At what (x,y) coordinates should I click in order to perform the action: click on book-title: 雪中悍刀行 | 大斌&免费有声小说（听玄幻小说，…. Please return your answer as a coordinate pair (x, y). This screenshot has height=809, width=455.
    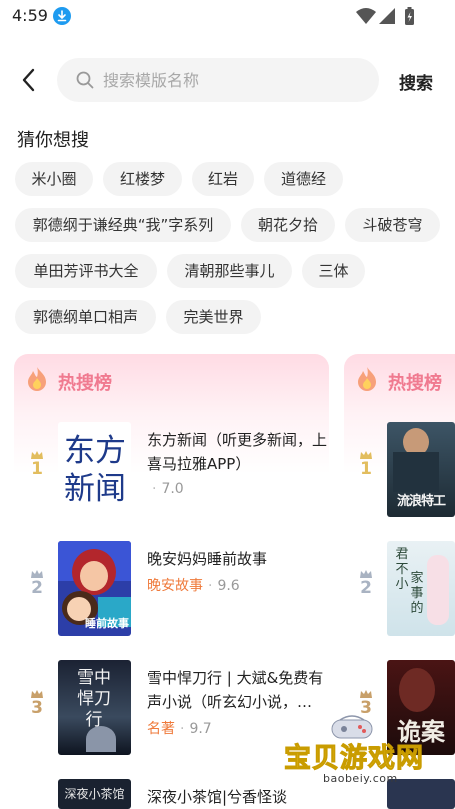
    Looking at the image, I should click on (242, 690).